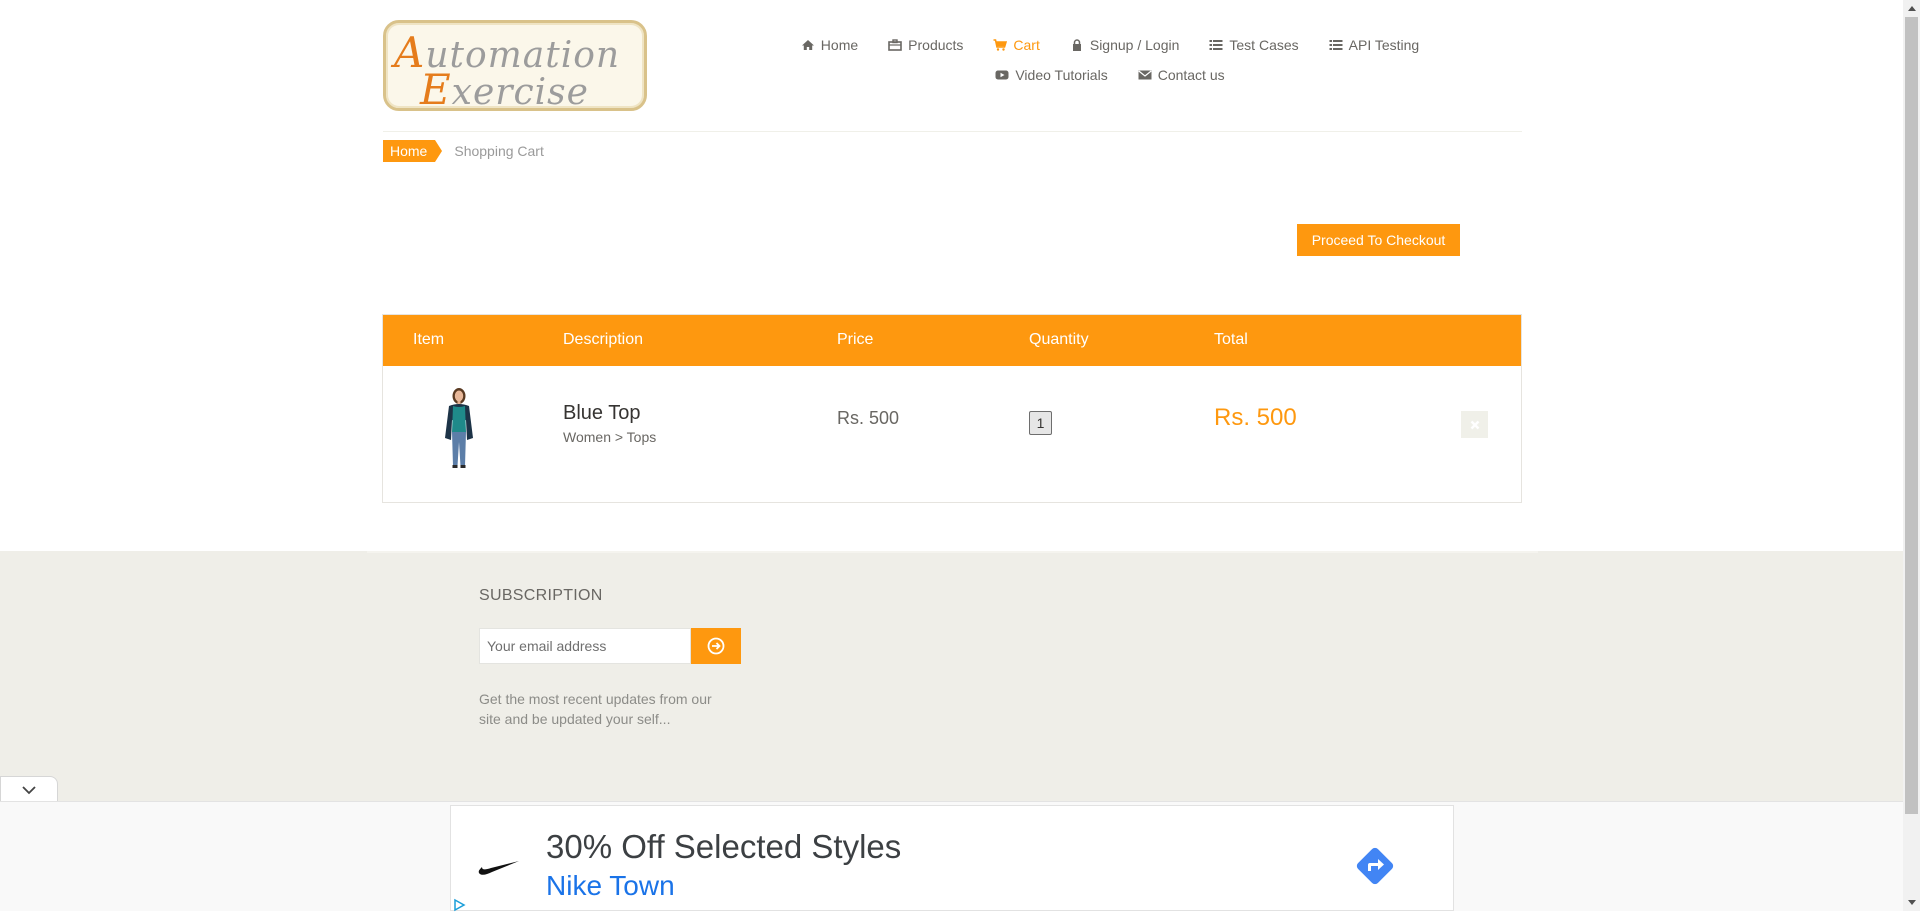  I want to click on lock-icon, so click(1077, 45).